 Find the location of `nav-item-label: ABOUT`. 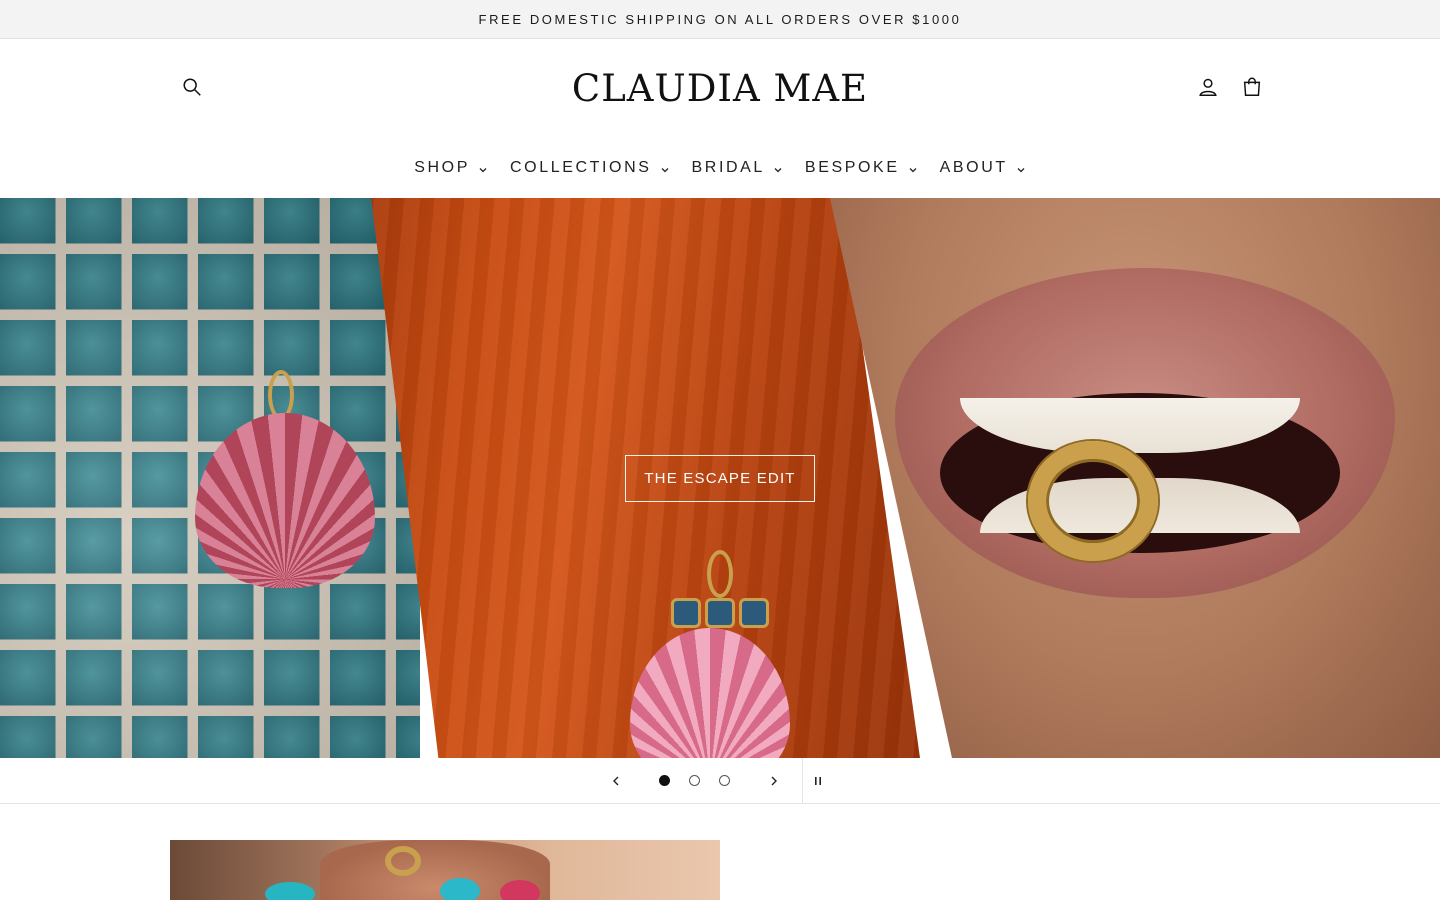

nav-item-label: ABOUT is located at coordinates (973, 167).